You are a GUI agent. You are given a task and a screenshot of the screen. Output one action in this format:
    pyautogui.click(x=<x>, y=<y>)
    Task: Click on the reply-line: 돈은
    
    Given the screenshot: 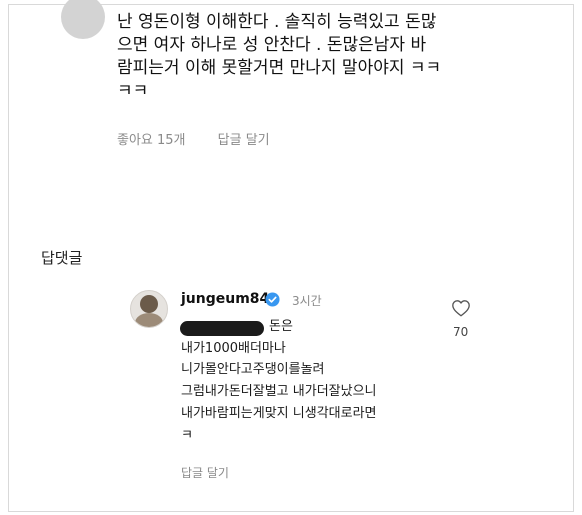 What is the action you would take?
    pyautogui.click(x=281, y=326)
    